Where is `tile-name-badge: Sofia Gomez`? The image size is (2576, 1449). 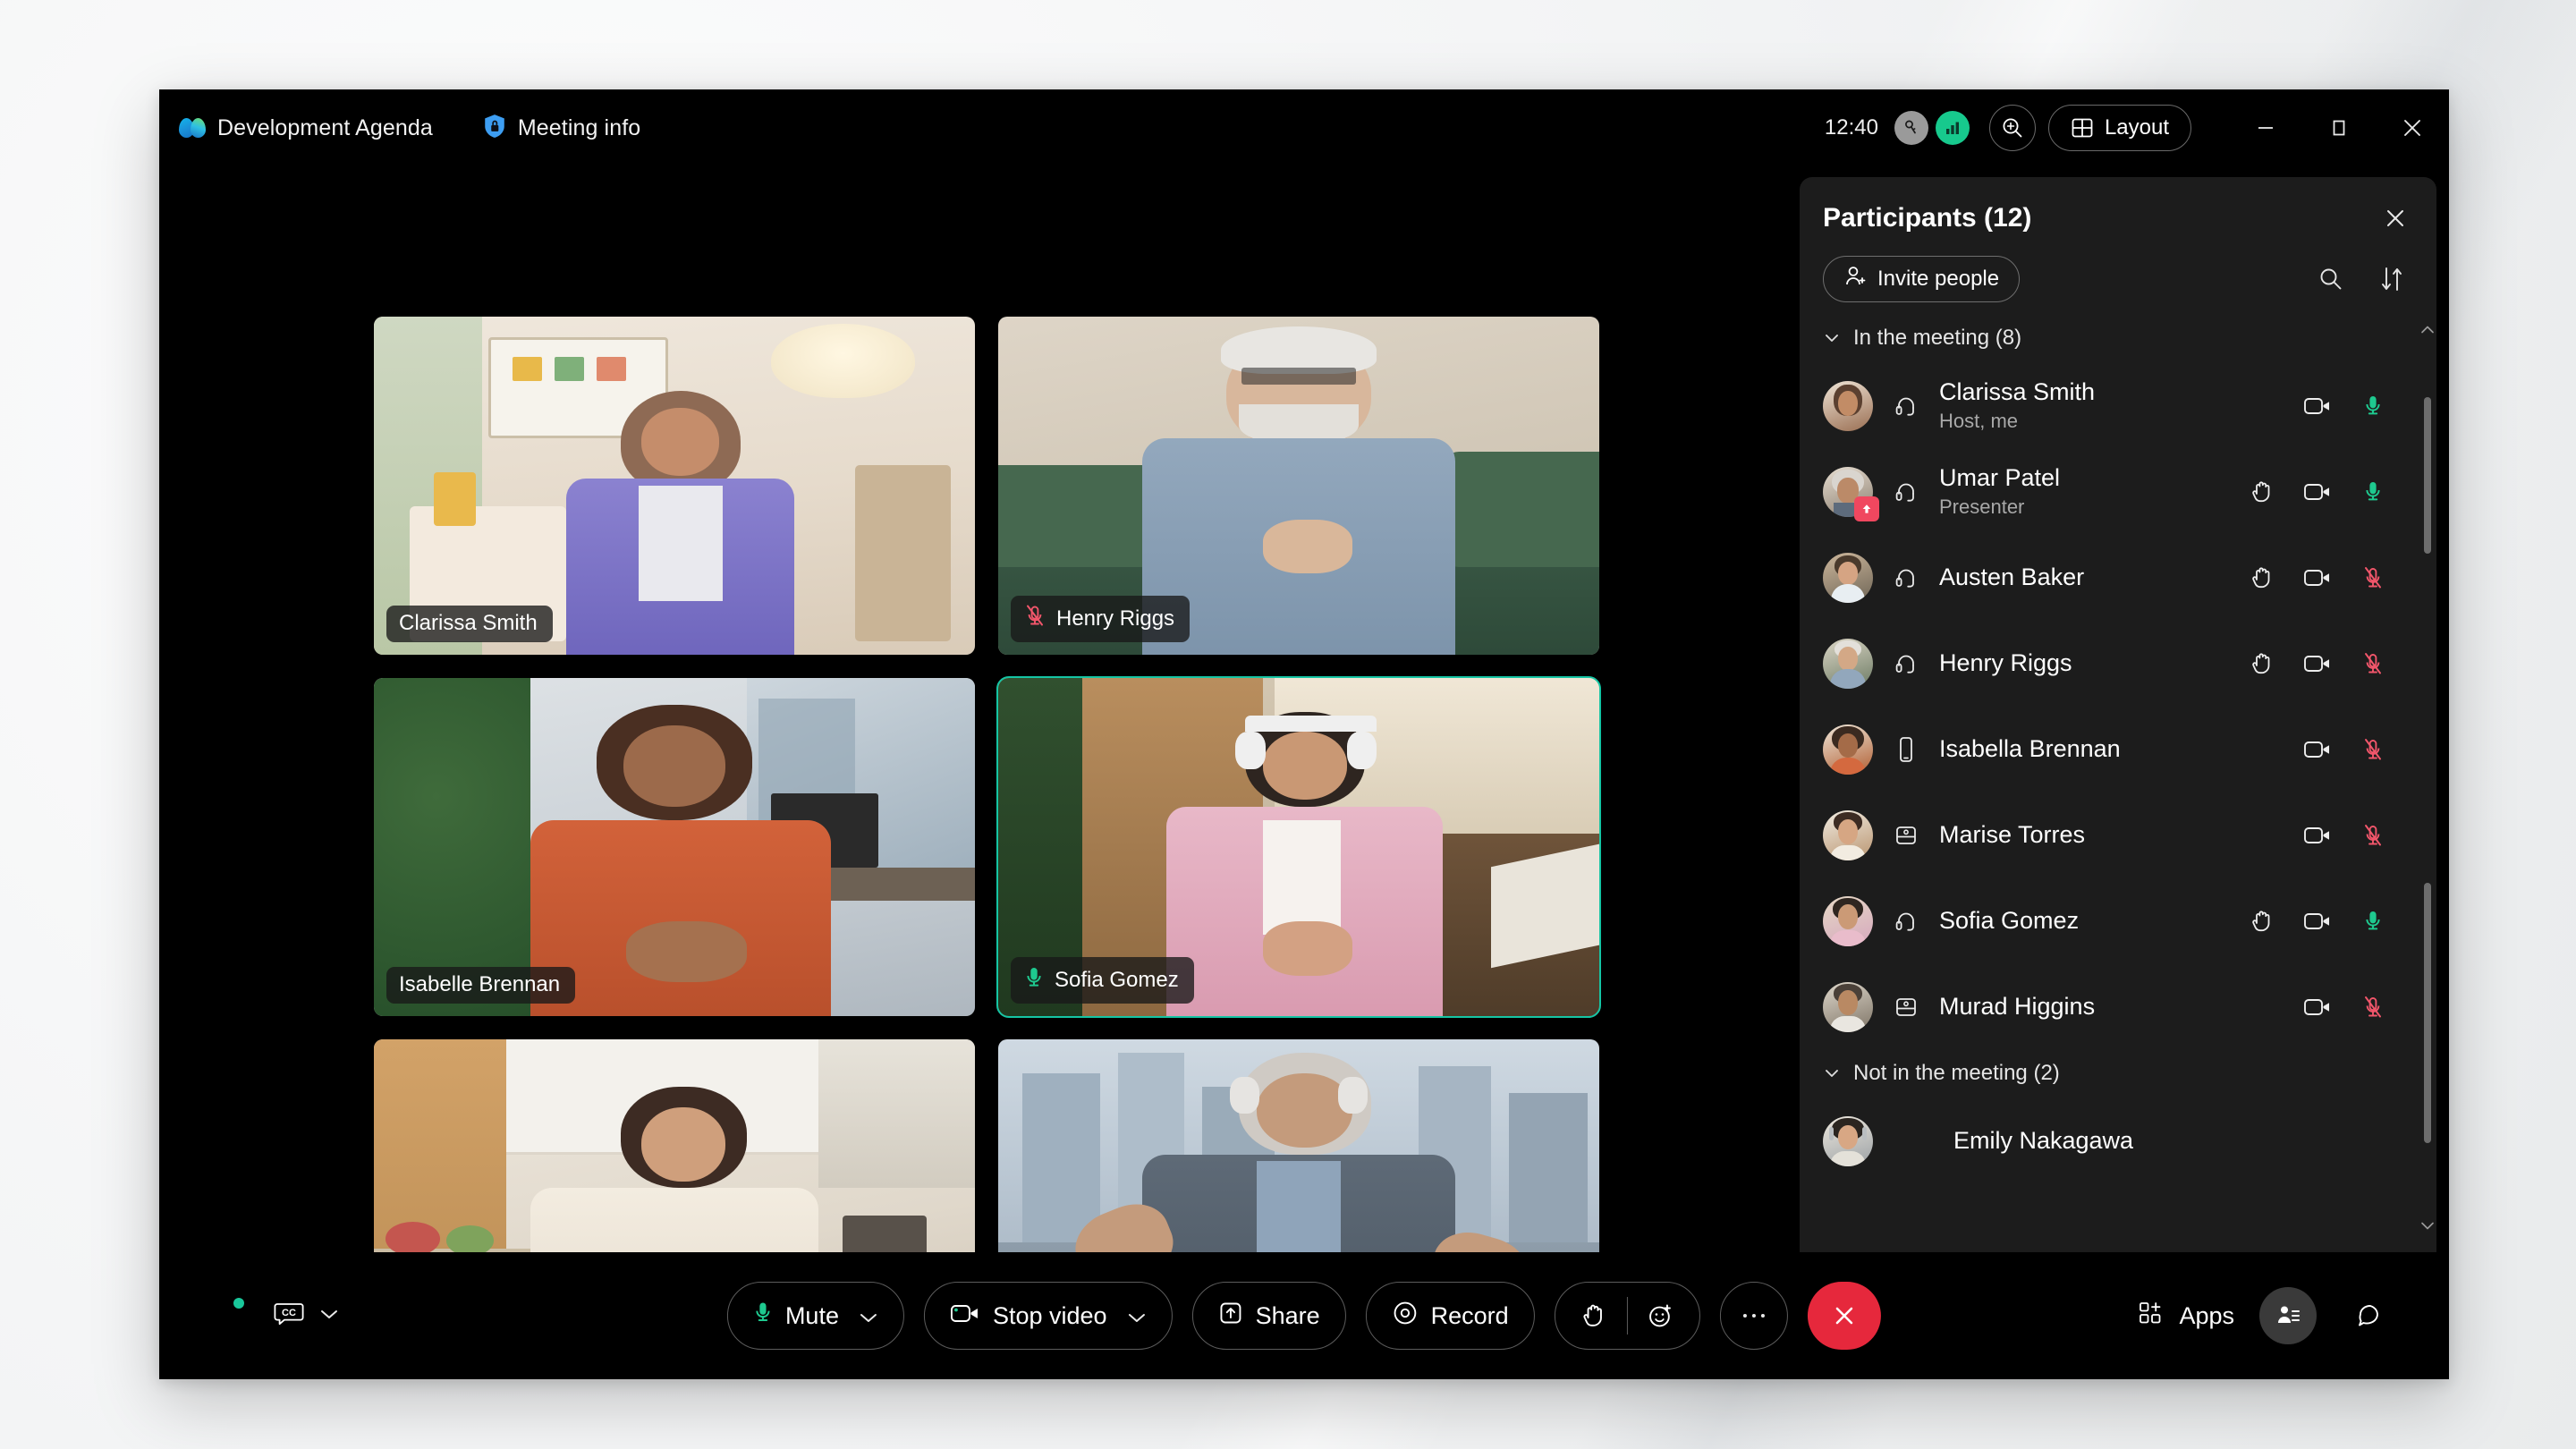 tile-name-badge: Sofia Gomez is located at coordinates (1102, 980).